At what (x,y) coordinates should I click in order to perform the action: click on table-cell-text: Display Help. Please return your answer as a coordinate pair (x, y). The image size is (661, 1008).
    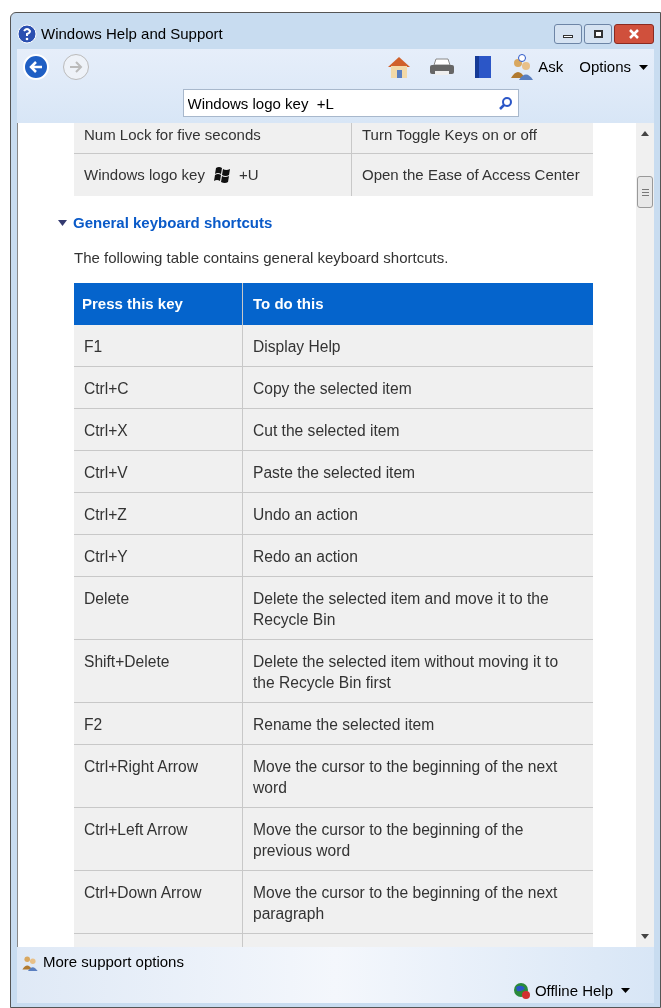
    Looking at the image, I should click on (297, 347).